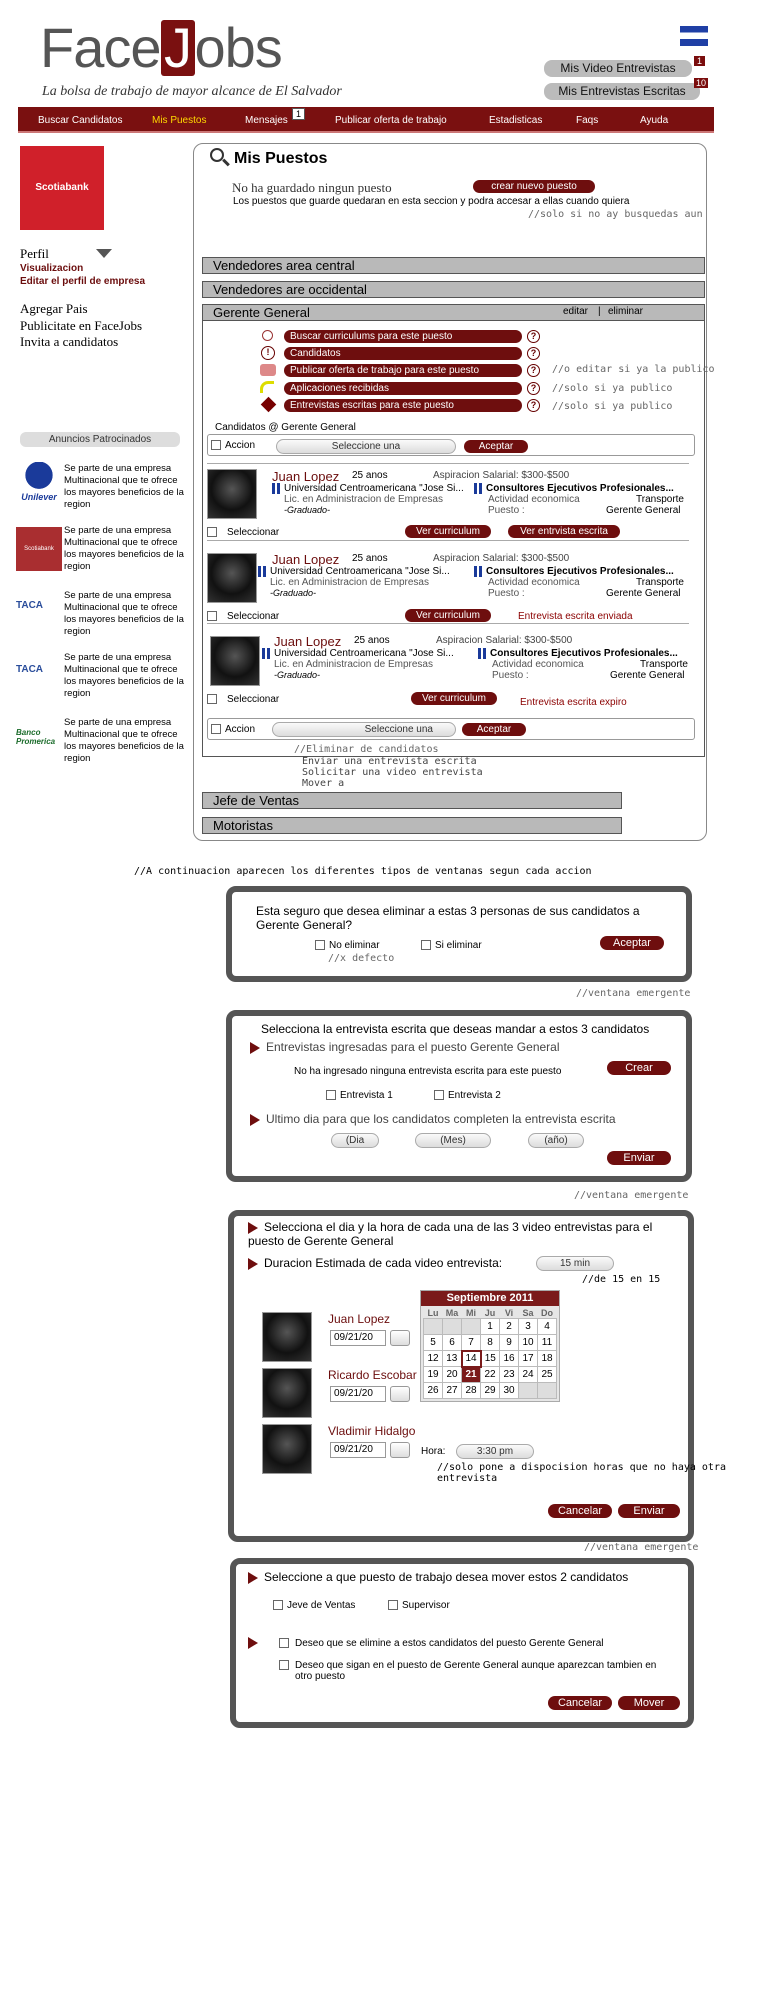 Image resolution: width=760 pixels, height=2008 pixels. Describe the element at coordinates (547, 1358) in the screenshot. I see `datepicker-day: 18` at that location.